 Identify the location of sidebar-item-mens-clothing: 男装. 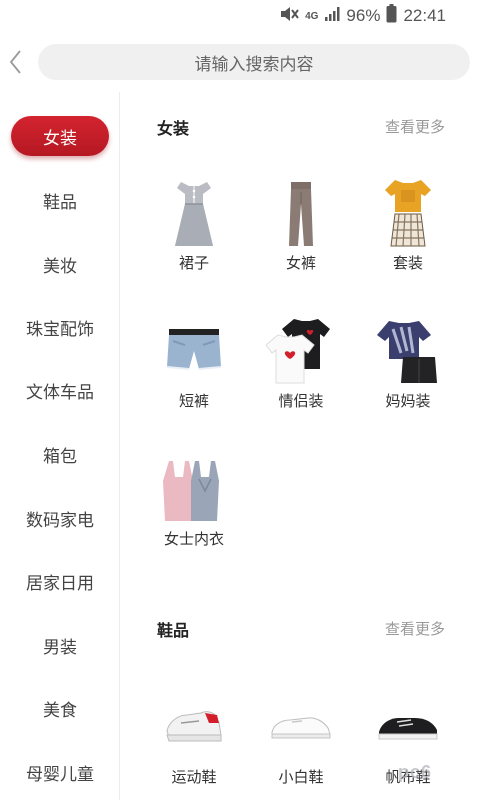
(60, 645).